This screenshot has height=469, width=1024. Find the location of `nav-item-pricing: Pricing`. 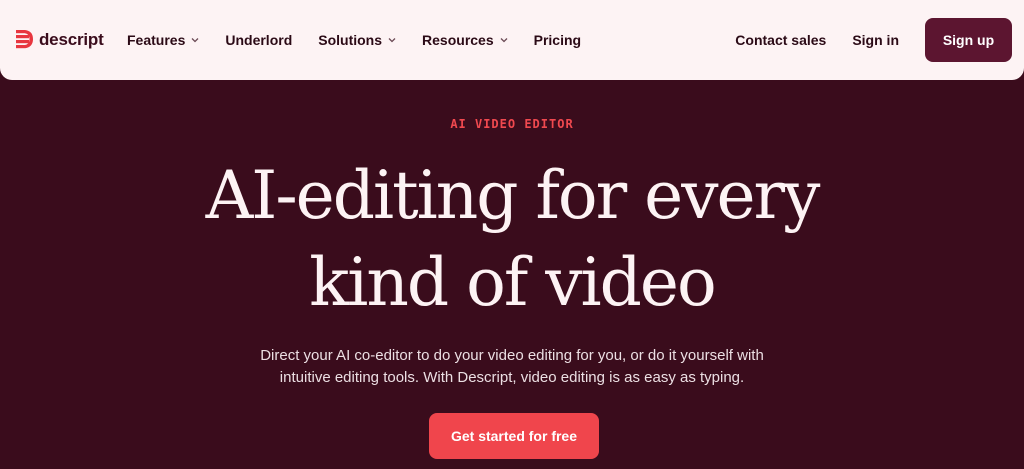

nav-item-pricing: Pricing is located at coordinates (557, 40).